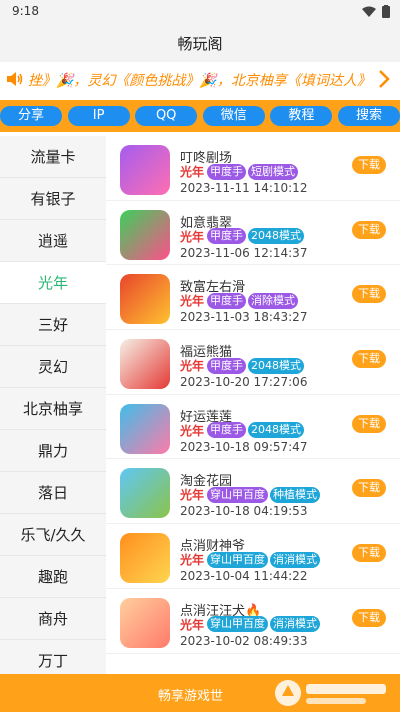  Describe the element at coordinates (244, 252) in the screenshot. I see `game-date: 2023-11-06 12:14:37` at that location.